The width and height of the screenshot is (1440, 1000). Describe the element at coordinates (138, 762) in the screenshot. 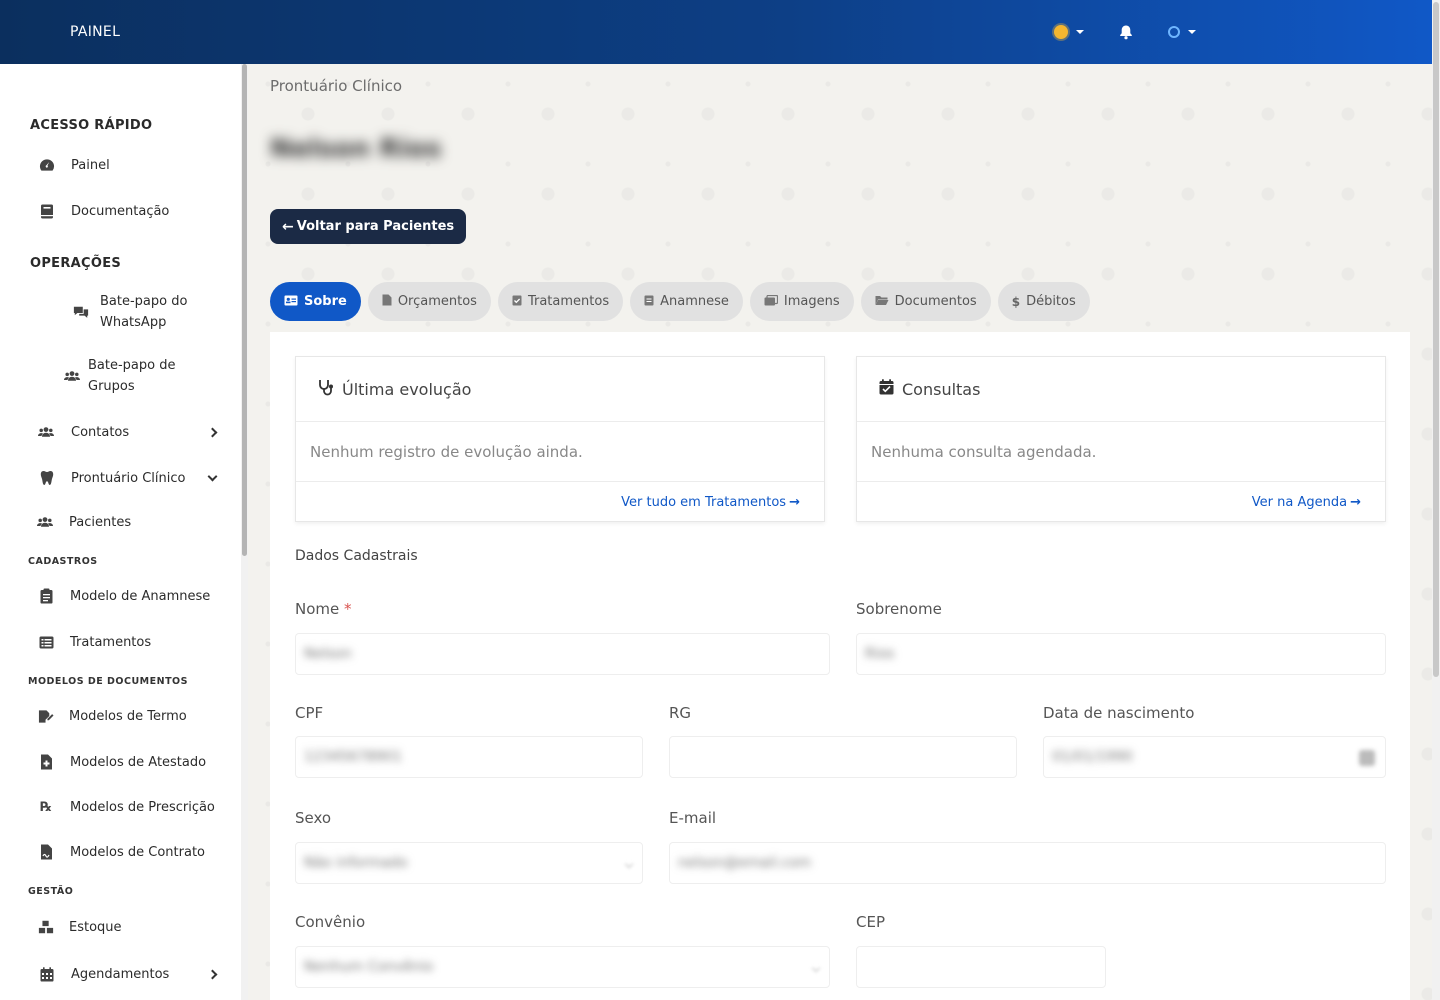

I see `sidebar-item-label: Modelos de Atestado` at that location.